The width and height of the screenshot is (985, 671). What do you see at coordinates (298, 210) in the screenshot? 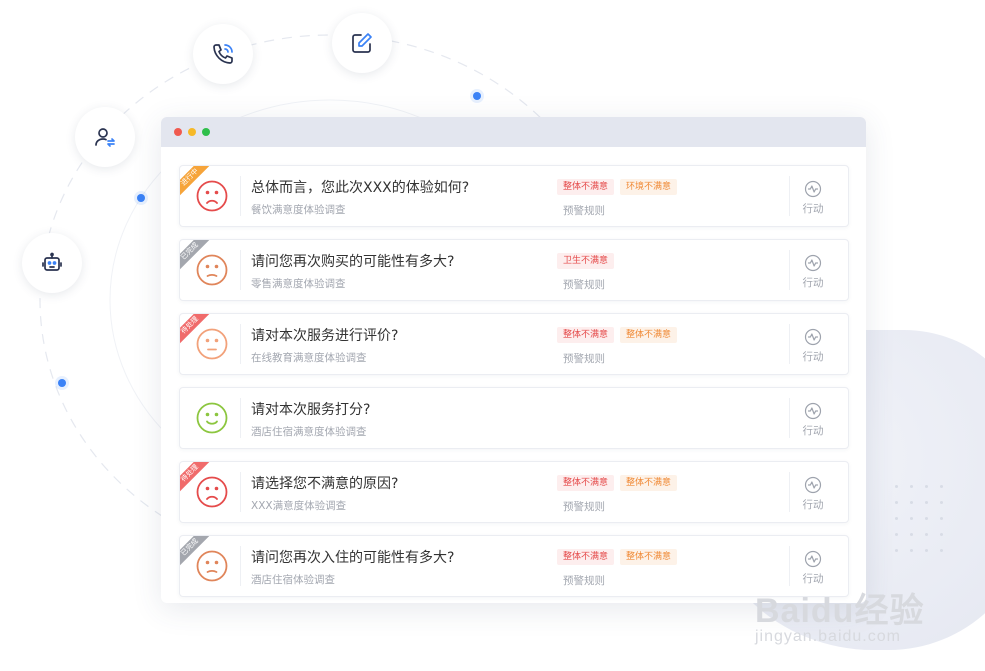
I see `survey-name: 餐饮满意度体验调查` at bounding box center [298, 210].